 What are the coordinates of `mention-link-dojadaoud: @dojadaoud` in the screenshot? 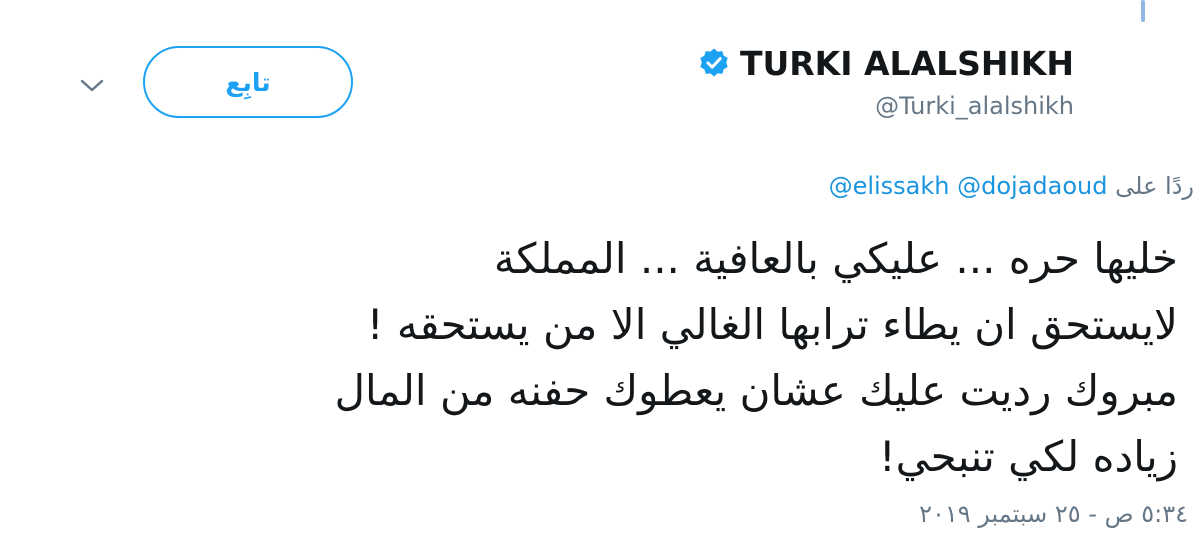 It's located at (1032, 186).